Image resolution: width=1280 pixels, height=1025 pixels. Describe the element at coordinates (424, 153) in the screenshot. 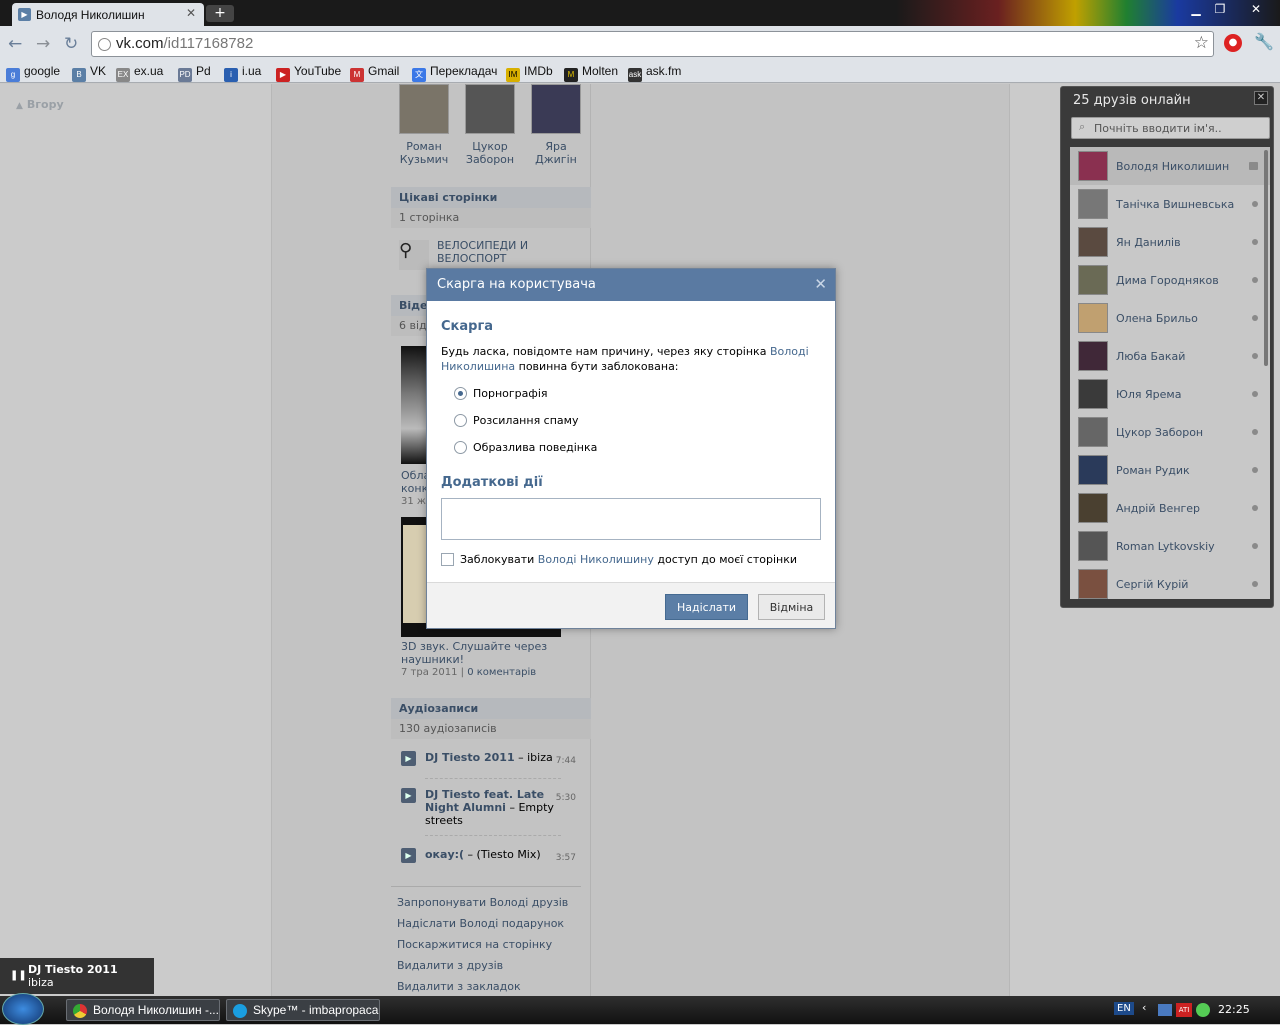

I see `friend-name: Роман Кузьмич` at that location.